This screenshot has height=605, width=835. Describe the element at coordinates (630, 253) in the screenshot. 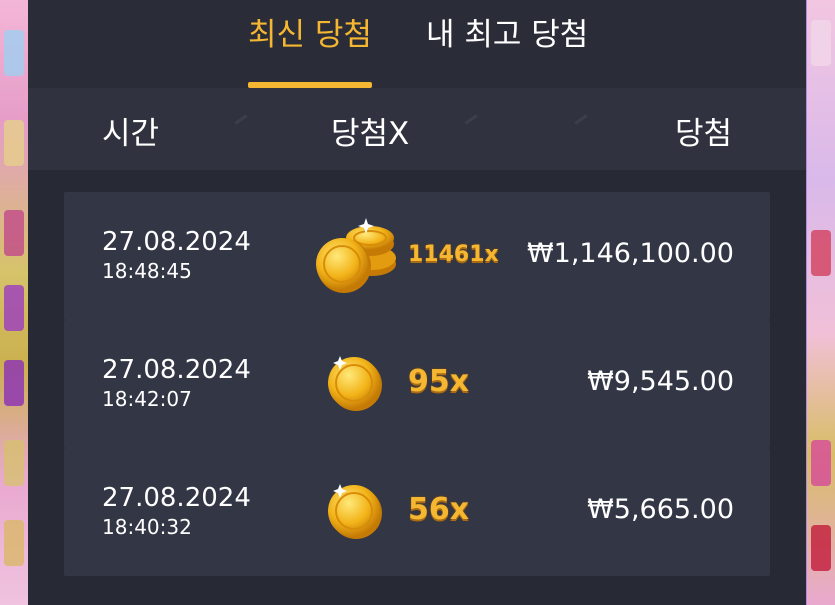

I see `win-amount: ₩1,146,100.00` at that location.